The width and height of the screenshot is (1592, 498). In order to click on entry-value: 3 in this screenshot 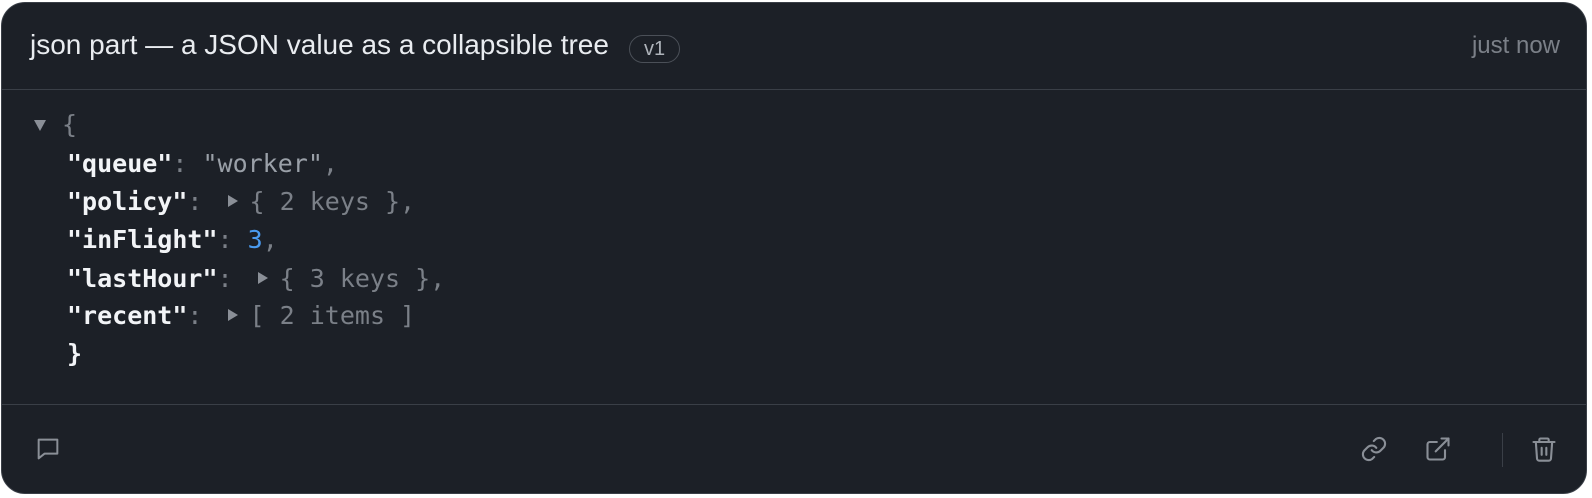, I will do `click(255, 239)`.